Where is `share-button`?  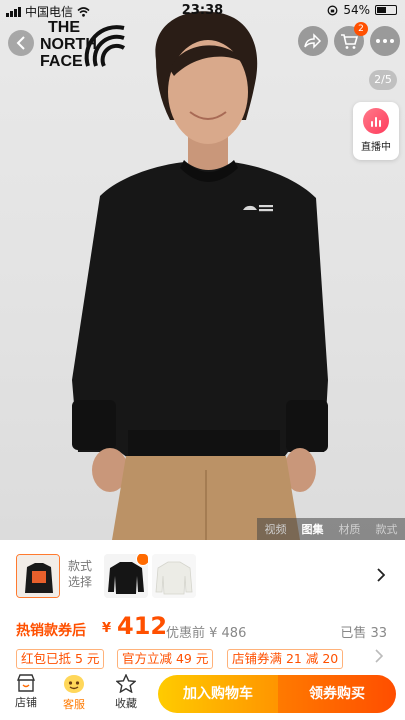
share-button is located at coordinates (313, 41).